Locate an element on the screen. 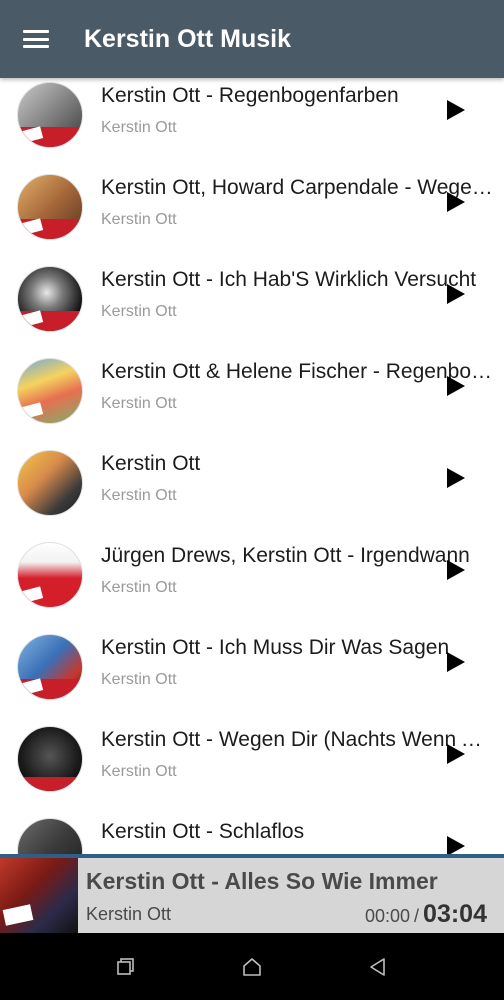 This screenshot has height=1000, width=504. recents-icon is located at coordinates (125, 966).